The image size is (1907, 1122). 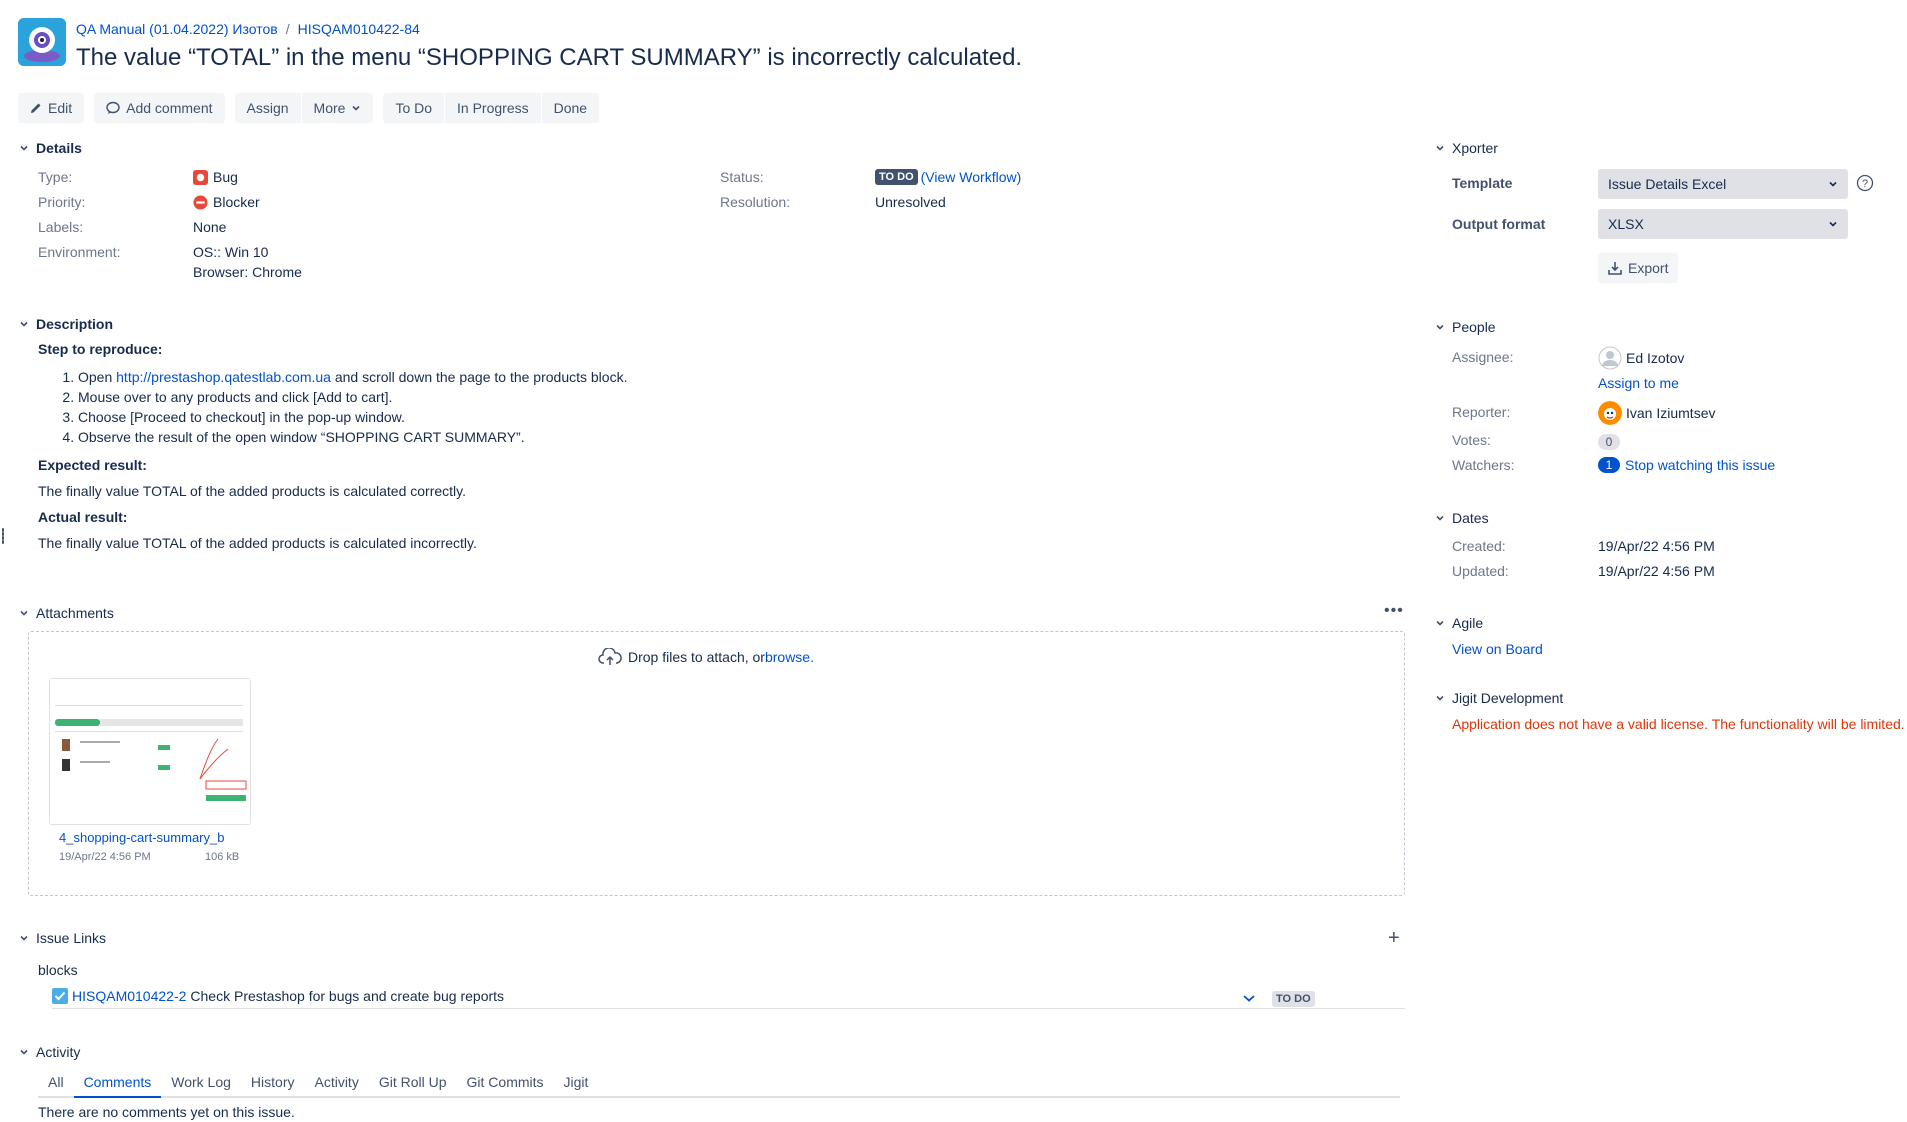 What do you see at coordinates (100, 349) in the screenshot?
I see `steps-heading: Step to reproduce:` at bounding box center [100, 349].